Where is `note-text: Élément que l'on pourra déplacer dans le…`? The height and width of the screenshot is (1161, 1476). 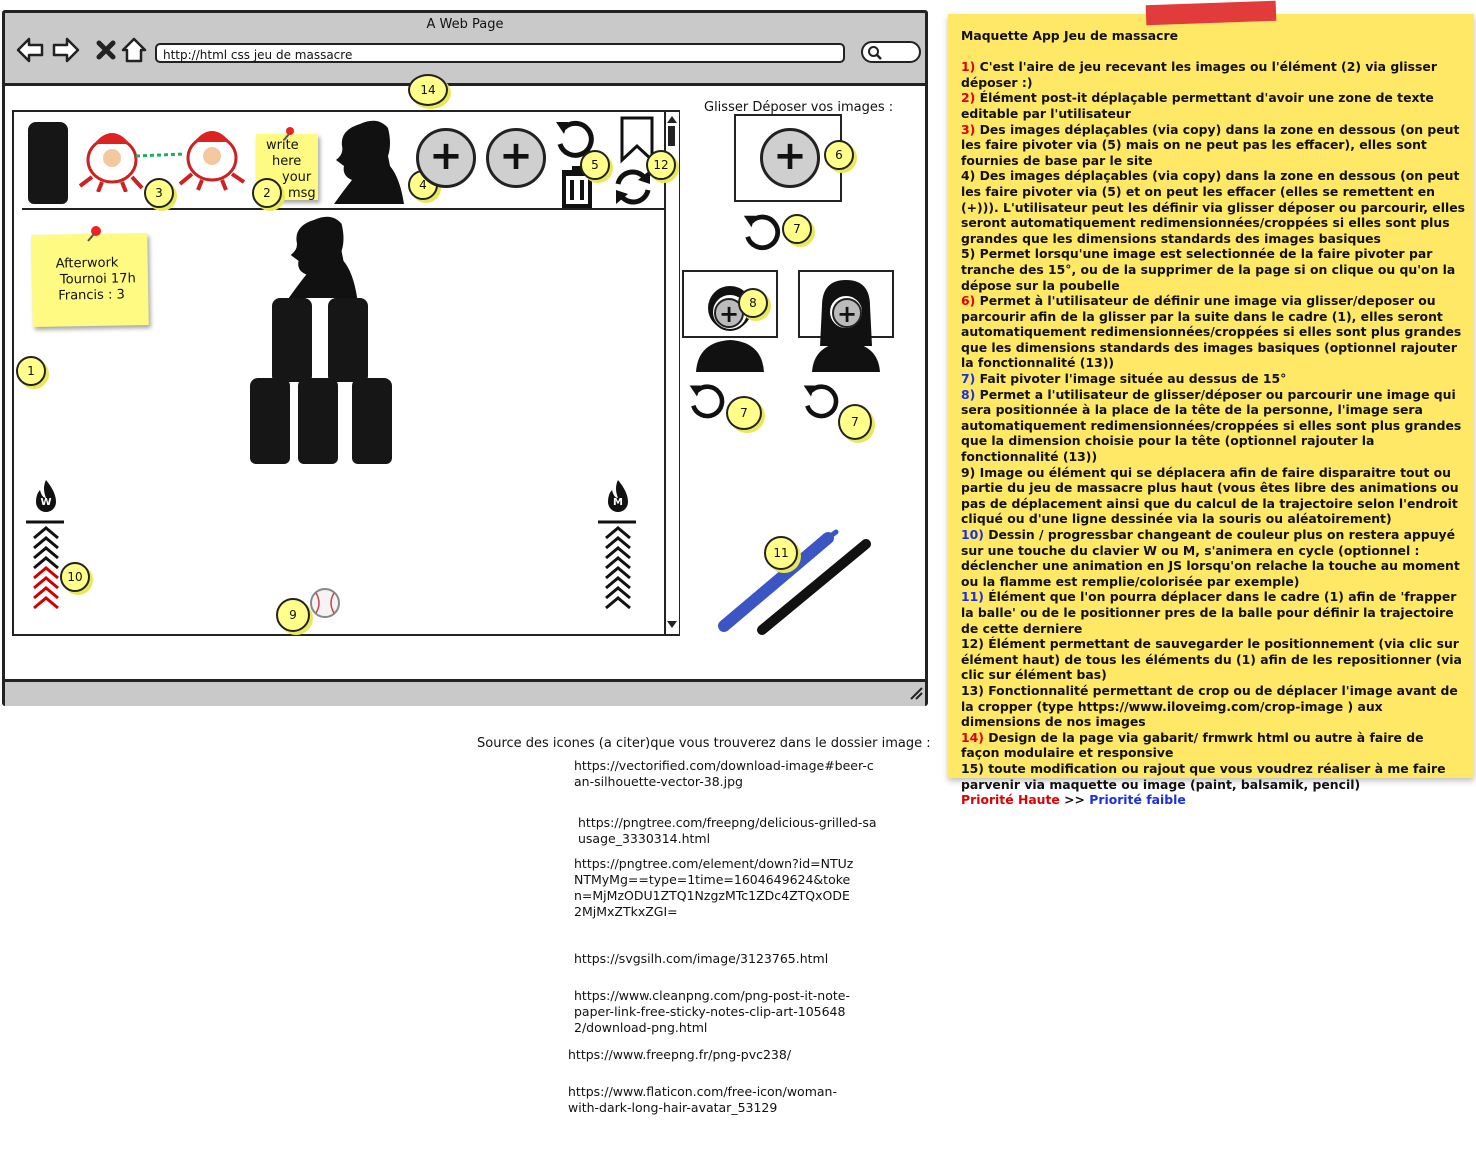 note-text: Élément que l'on pourra déplacer dans le… is located at coordinates (1209, 612).